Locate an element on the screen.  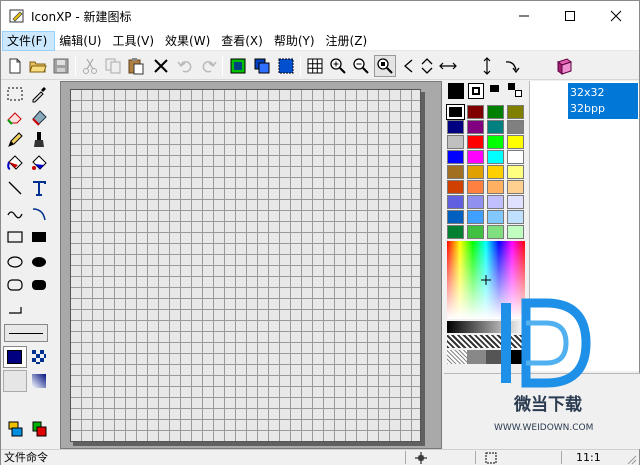
delete-button is located at coordinates (161, 66).